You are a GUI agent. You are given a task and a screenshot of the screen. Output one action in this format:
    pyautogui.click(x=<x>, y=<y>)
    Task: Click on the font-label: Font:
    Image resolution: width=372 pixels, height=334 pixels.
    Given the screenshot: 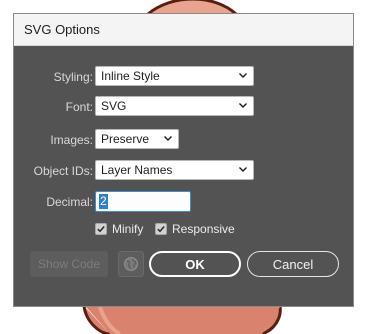 What is the action you would take?
    pyautogui.click(x=79, y=107)
    